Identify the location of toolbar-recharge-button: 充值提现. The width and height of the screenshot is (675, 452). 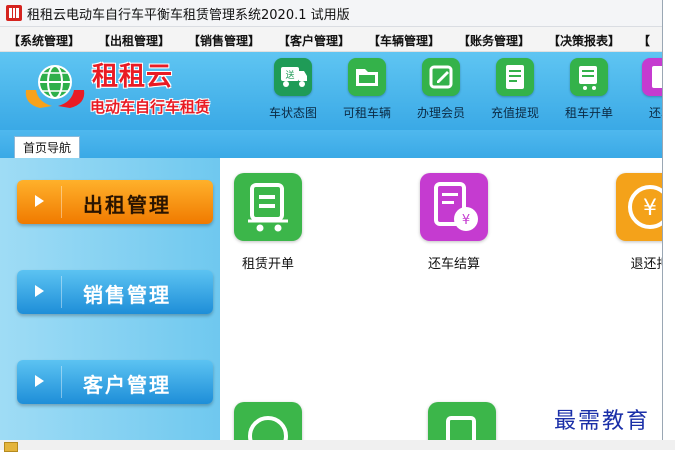
(515, 89).